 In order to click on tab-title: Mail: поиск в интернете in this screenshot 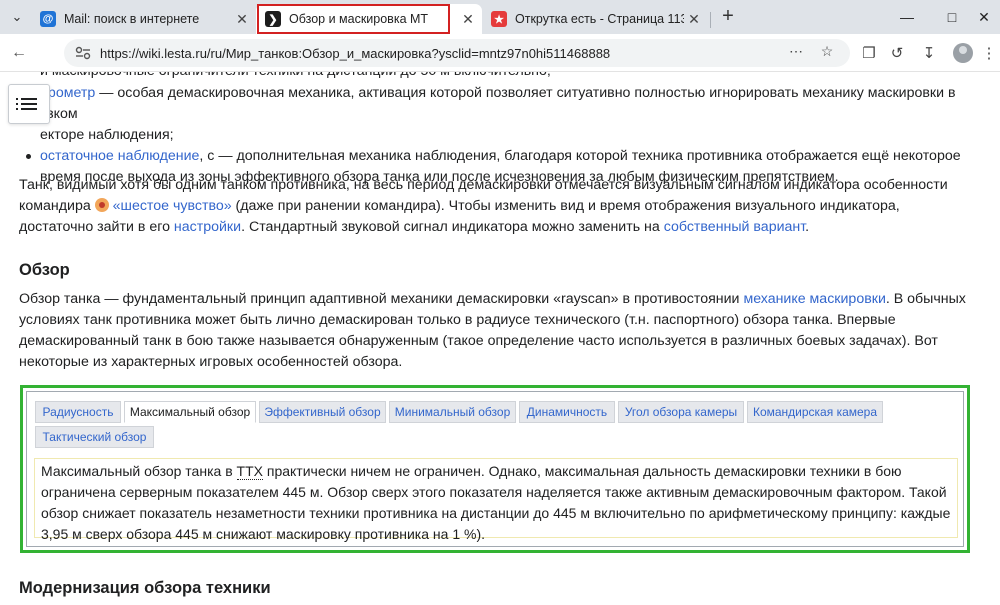, I will do `click(132, 19)`.